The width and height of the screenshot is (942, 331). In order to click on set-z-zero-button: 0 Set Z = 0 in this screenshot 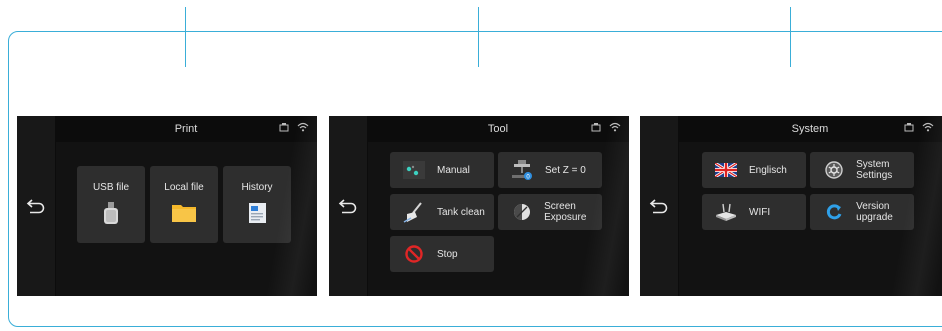, I will do `click(550, 170)`.